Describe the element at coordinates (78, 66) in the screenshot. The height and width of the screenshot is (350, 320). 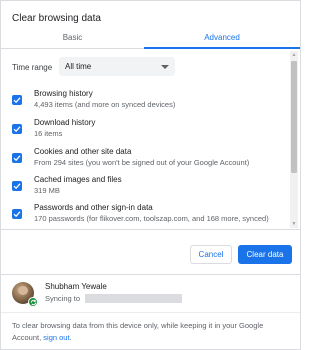
I see `time-range-value: All time` at that location.